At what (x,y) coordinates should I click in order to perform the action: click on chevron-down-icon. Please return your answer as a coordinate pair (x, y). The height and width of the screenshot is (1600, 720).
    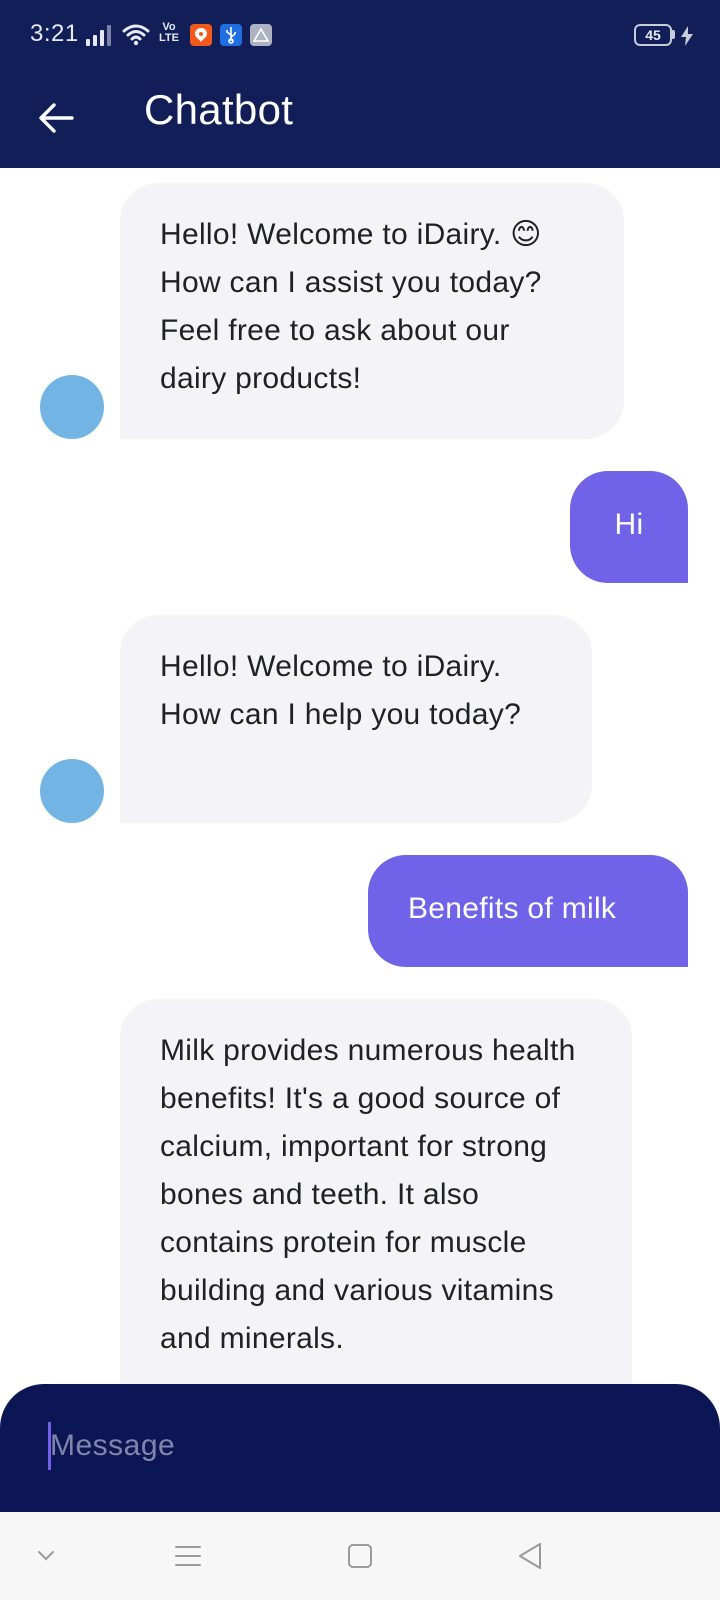
    Looking at the image, I should click on (46, 1556).